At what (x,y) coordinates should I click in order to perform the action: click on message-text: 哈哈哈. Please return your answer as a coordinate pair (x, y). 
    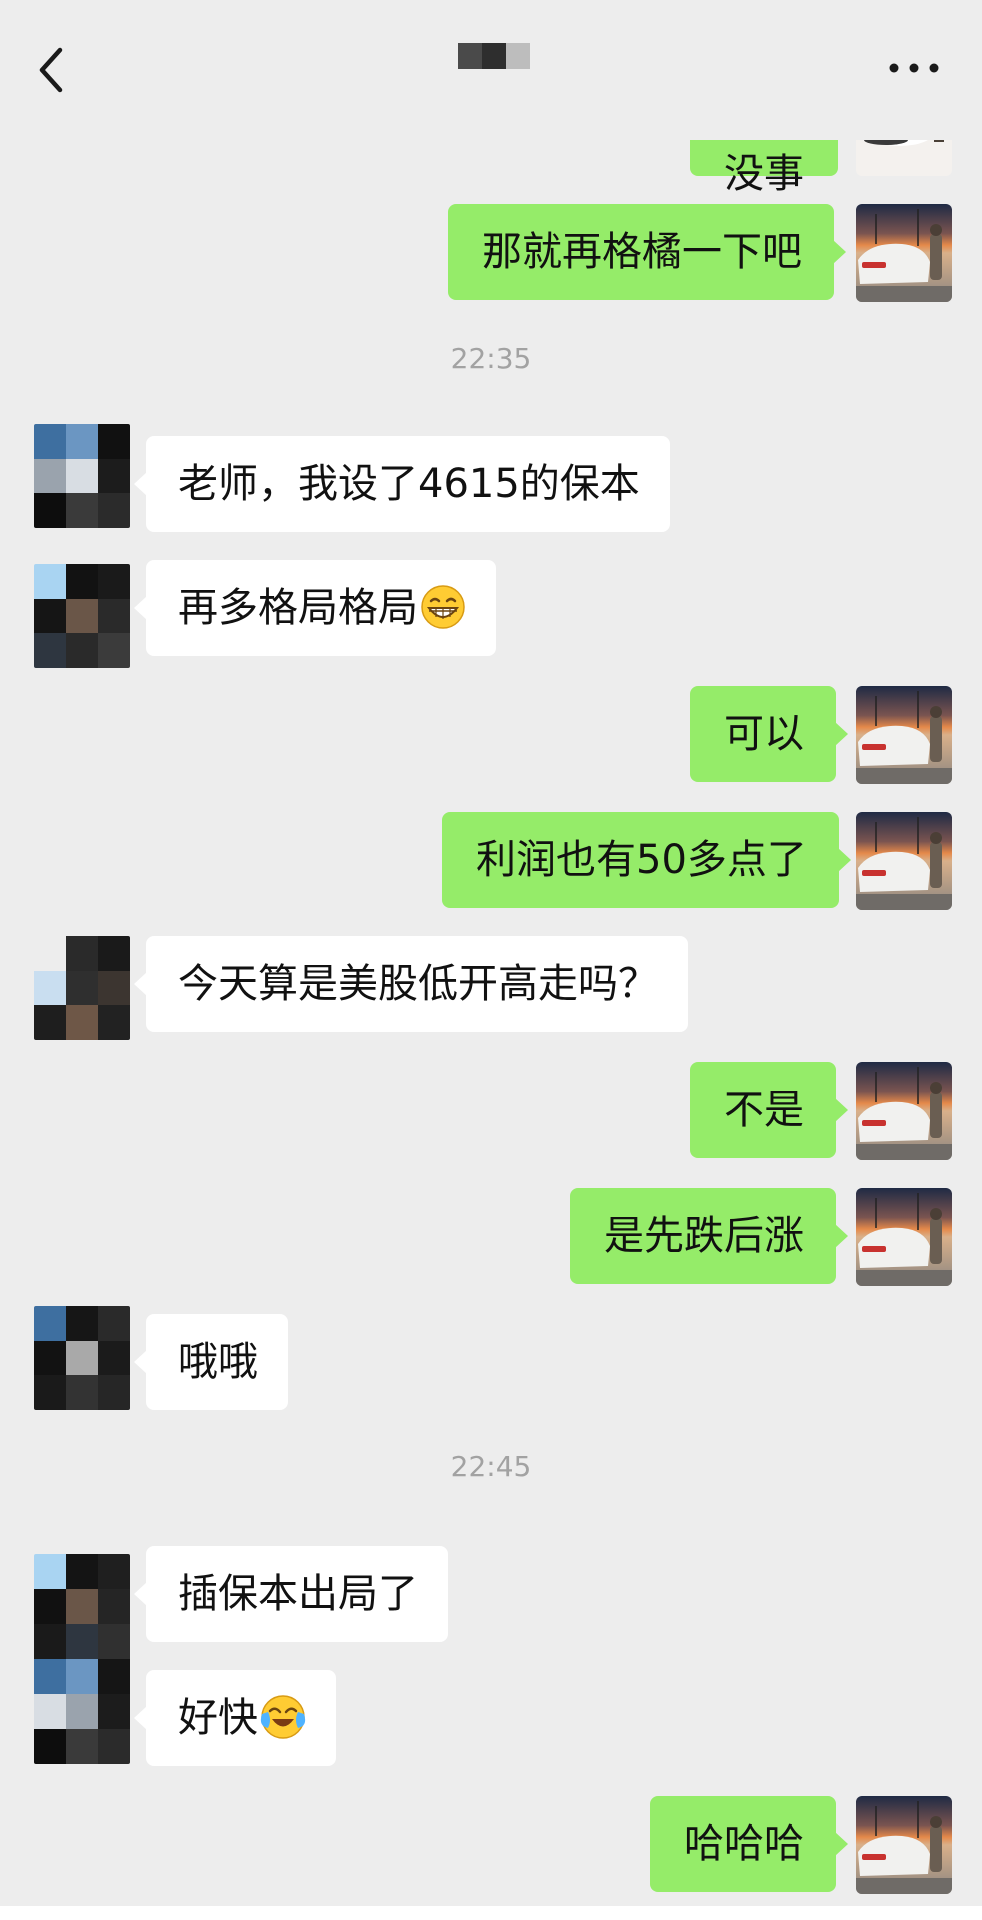
    Looking at the image, I should click on (744, 1844).